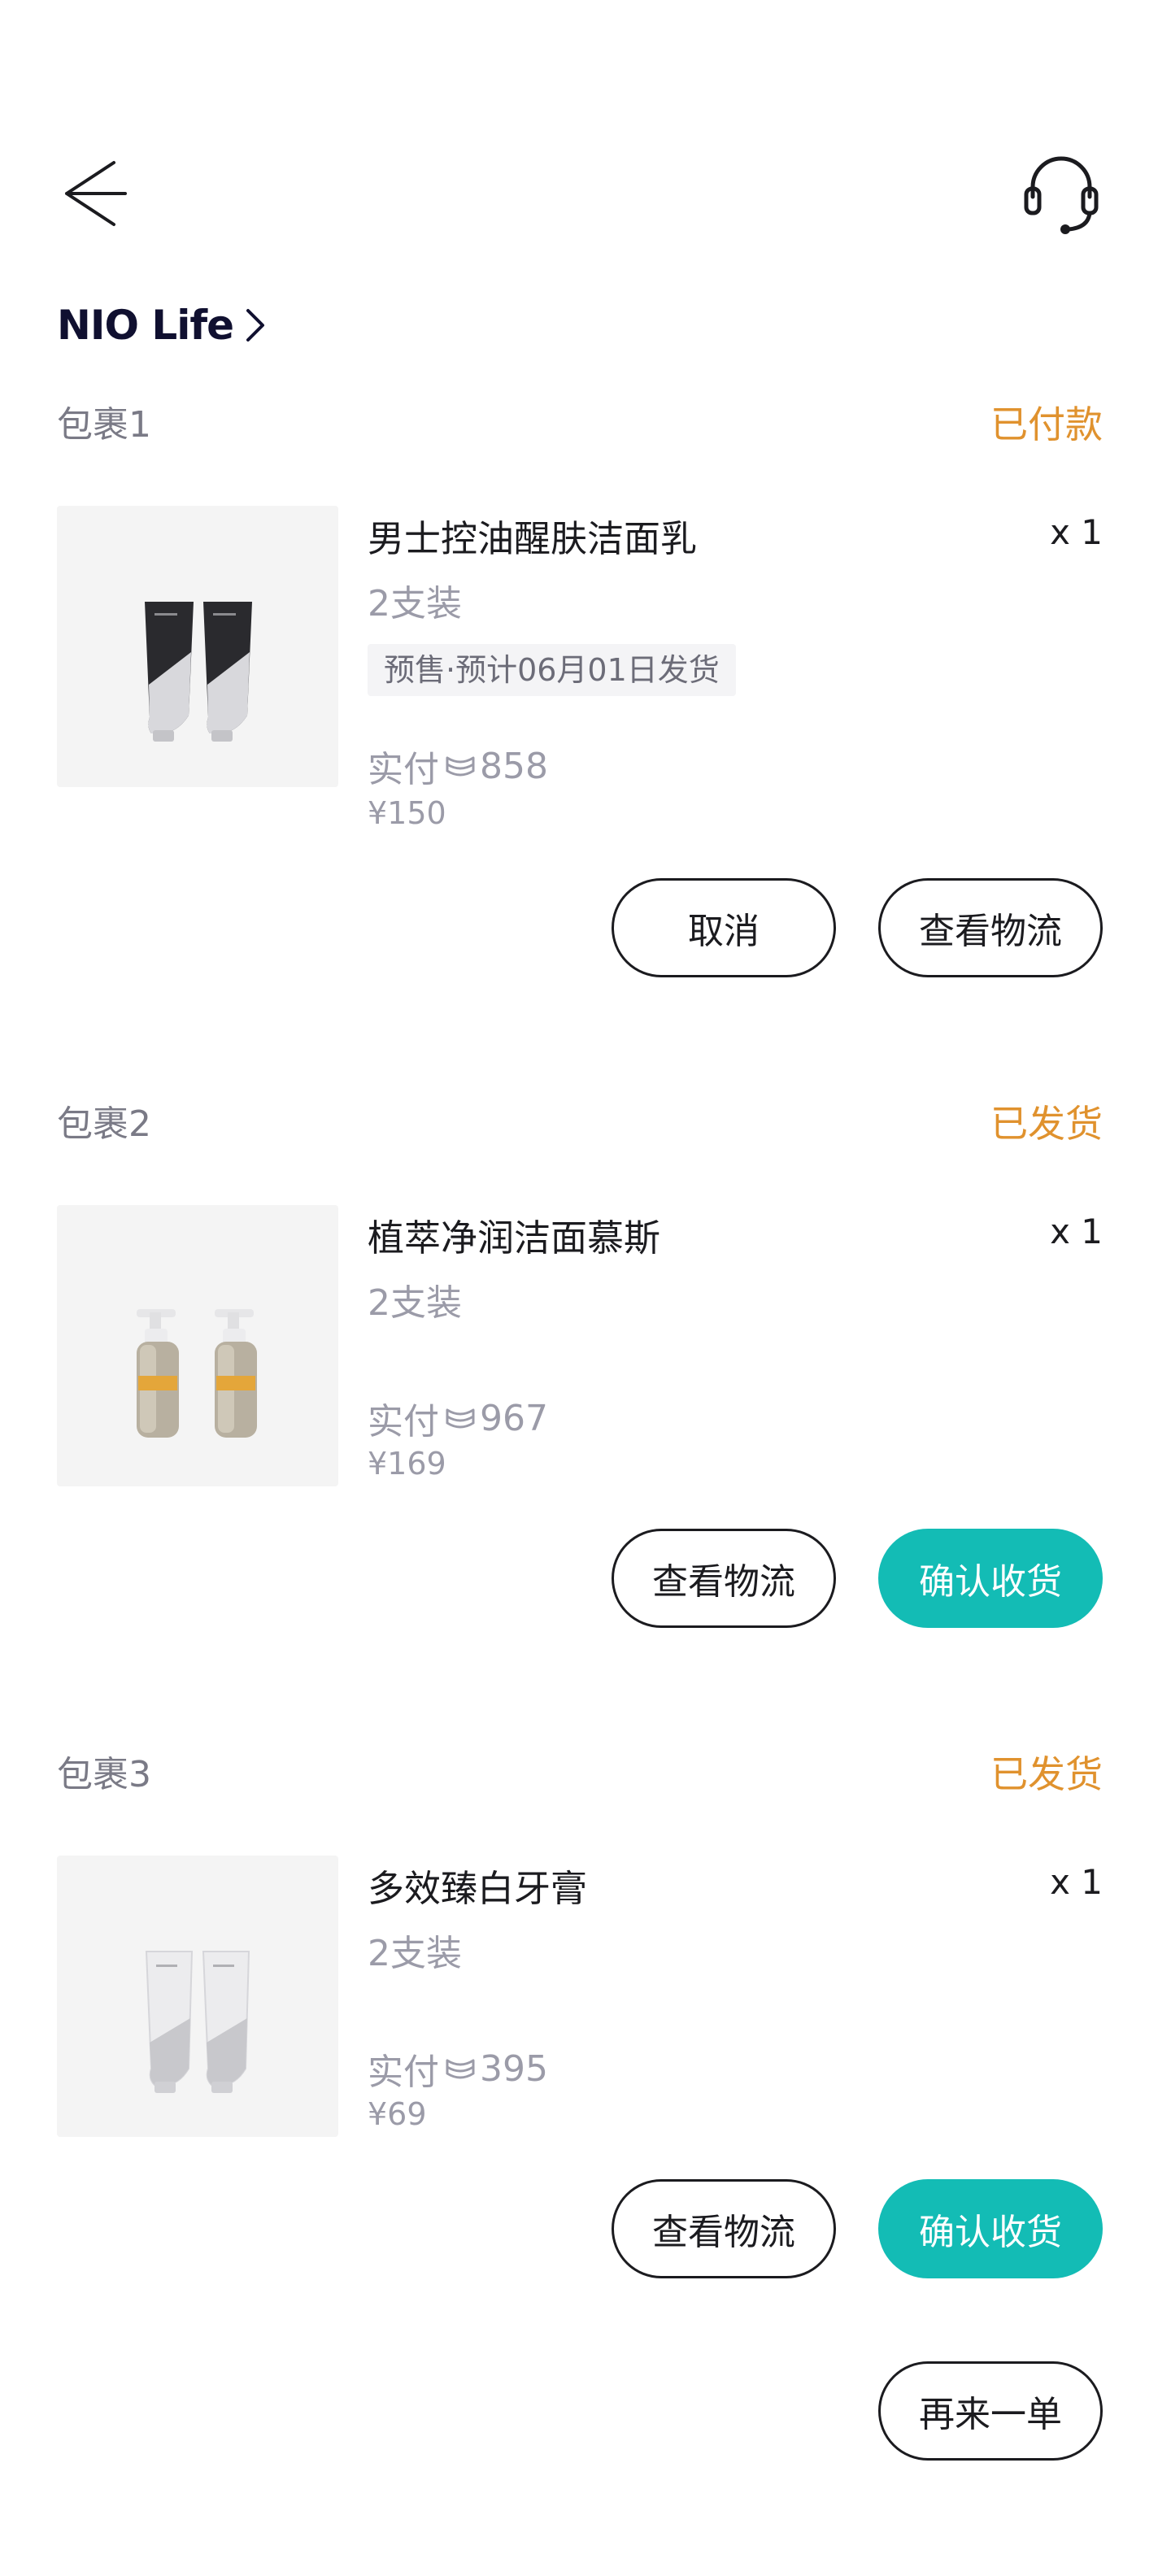  Describe the element at coordinates (580, 1120) in the screenshot. I see `package-header: 包裹2 已发货` at that location.